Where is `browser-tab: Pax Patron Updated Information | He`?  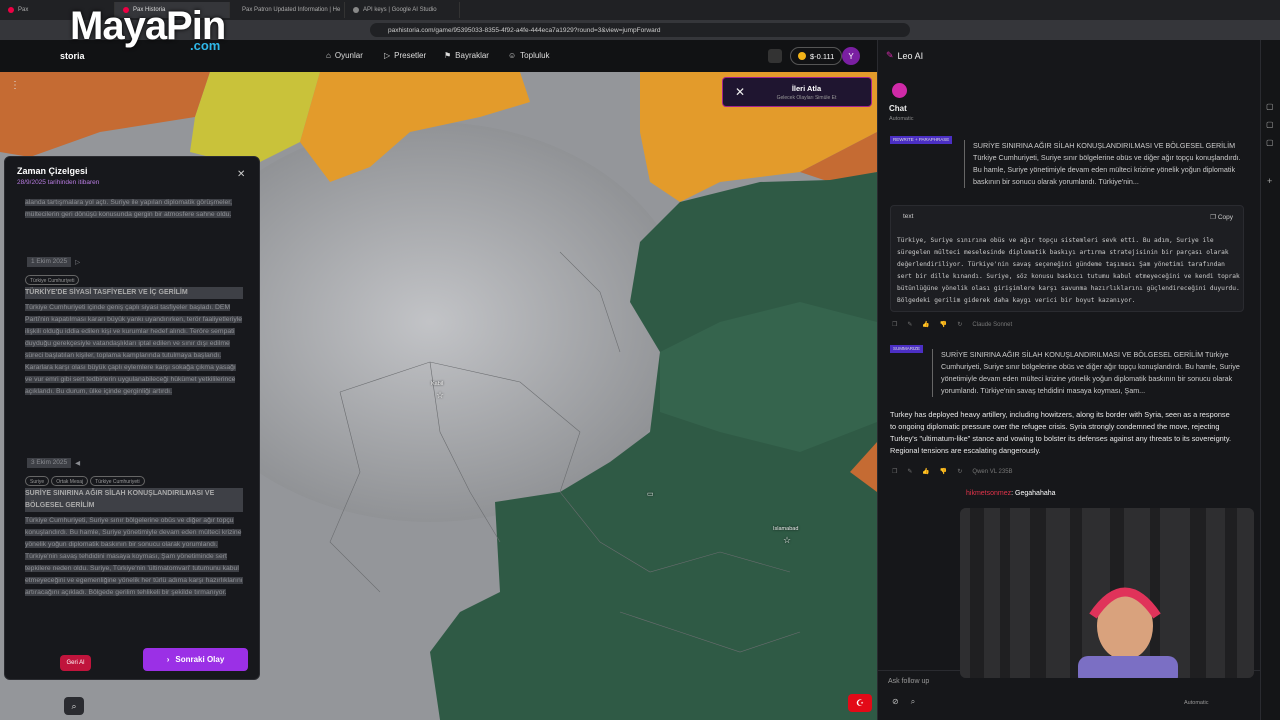
browser-tab: Pax Patron Updated Information | He is located at coordinates (287, 10).